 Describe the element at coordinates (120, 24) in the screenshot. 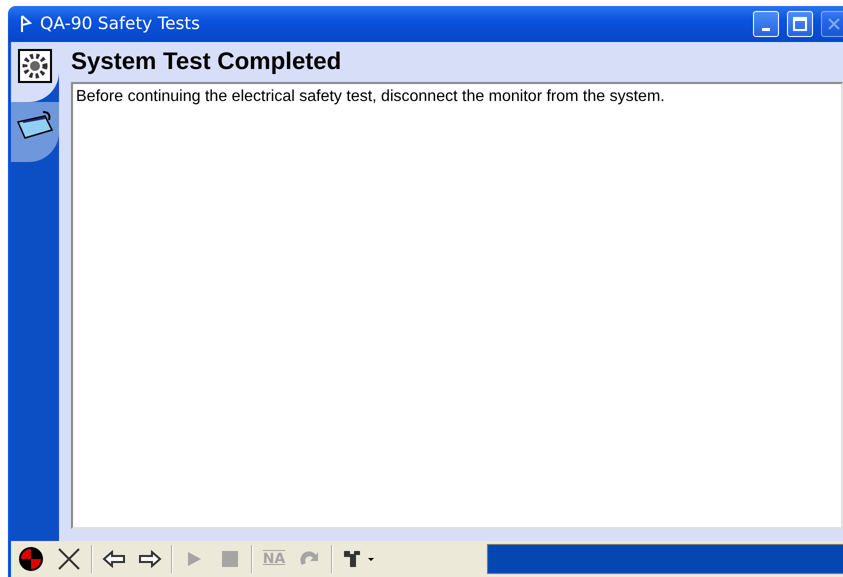

I see `window-title: QA-90 Safety Tests` at that location.